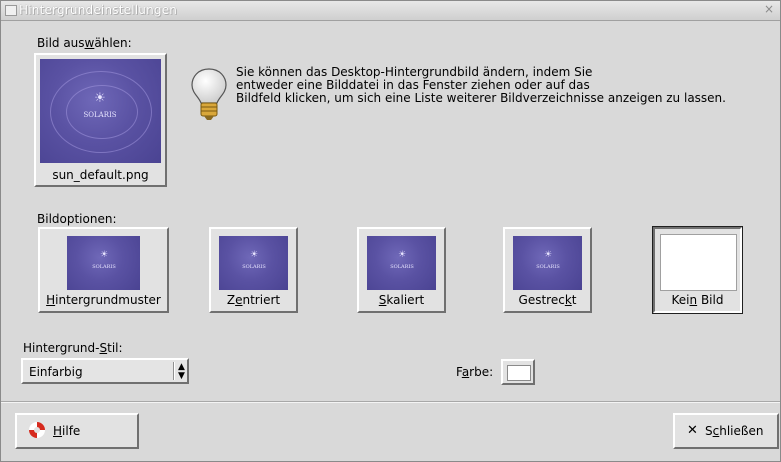 The image size is (781, 462). I want to click on background-style-label: Hintergrund-Stil:, so click(73, 348).